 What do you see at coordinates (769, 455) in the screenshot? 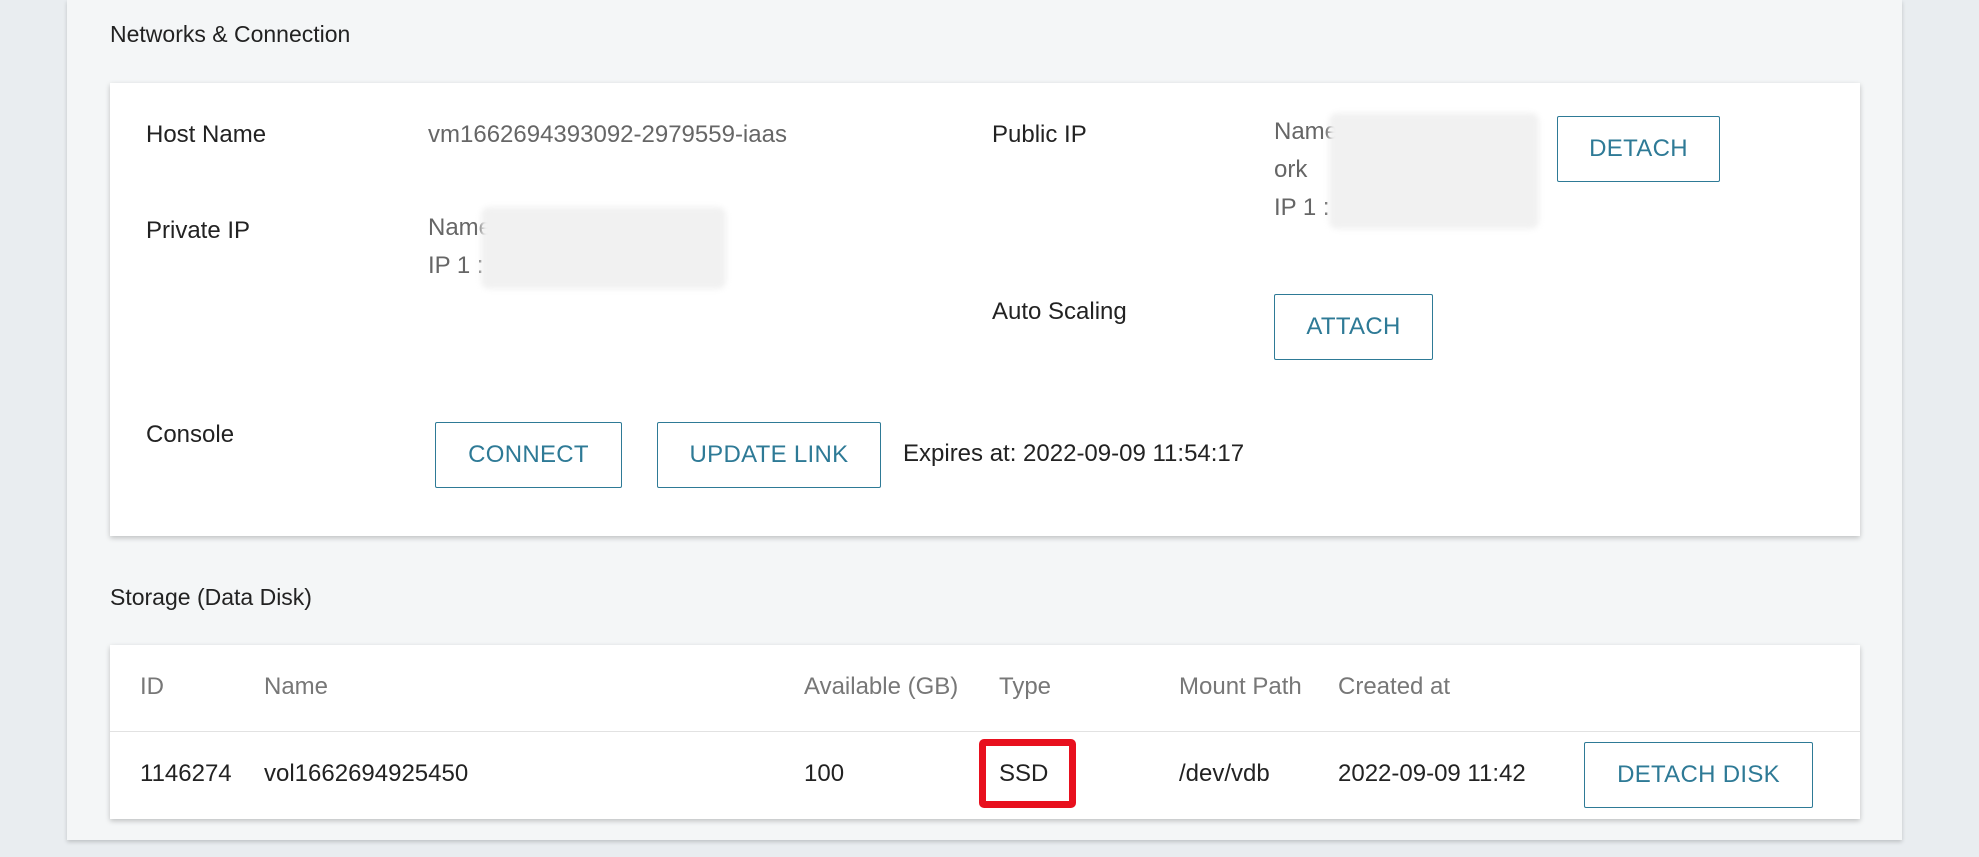
I see `update-link-button: UPDATE LINK` at bounding box center [769, 455].